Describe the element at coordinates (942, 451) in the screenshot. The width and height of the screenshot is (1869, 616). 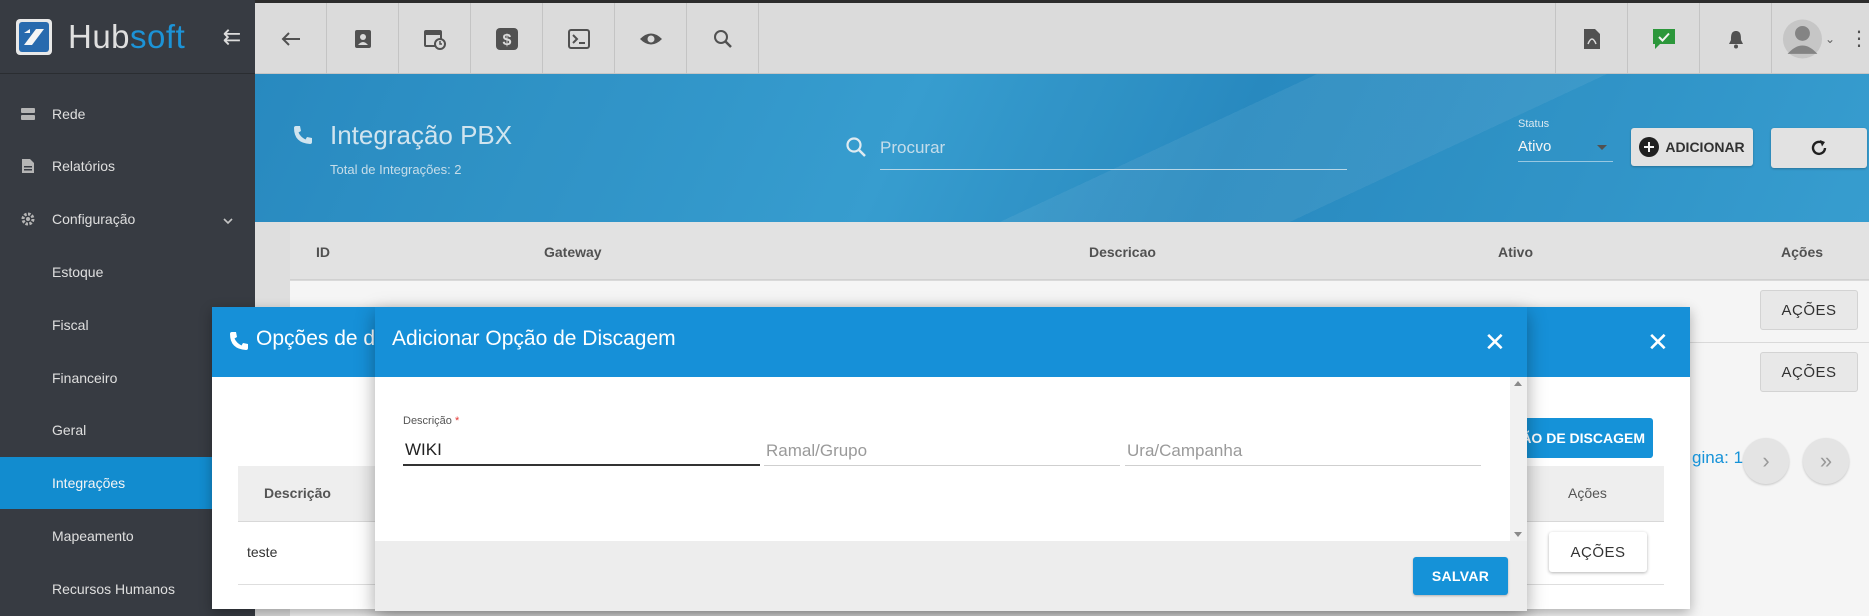
I see `ramal-grupo-input` at that location.